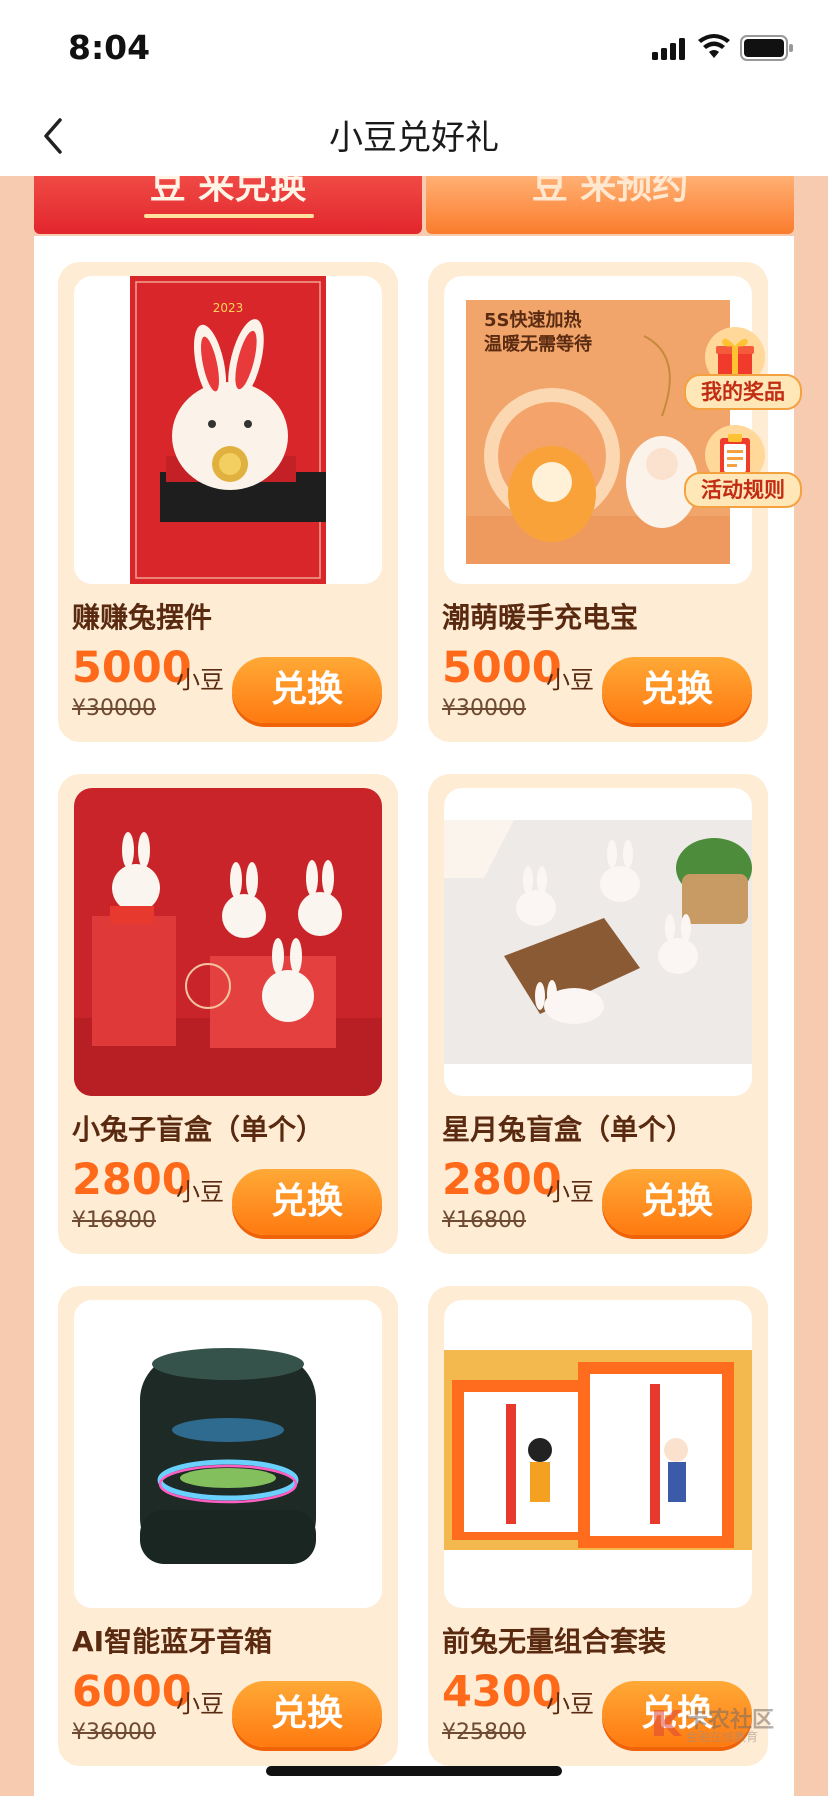  What do you see at coordinates (228, 308) in the screenshot?
I see `image-year-text: 2023` at bounding box center [228, 308].